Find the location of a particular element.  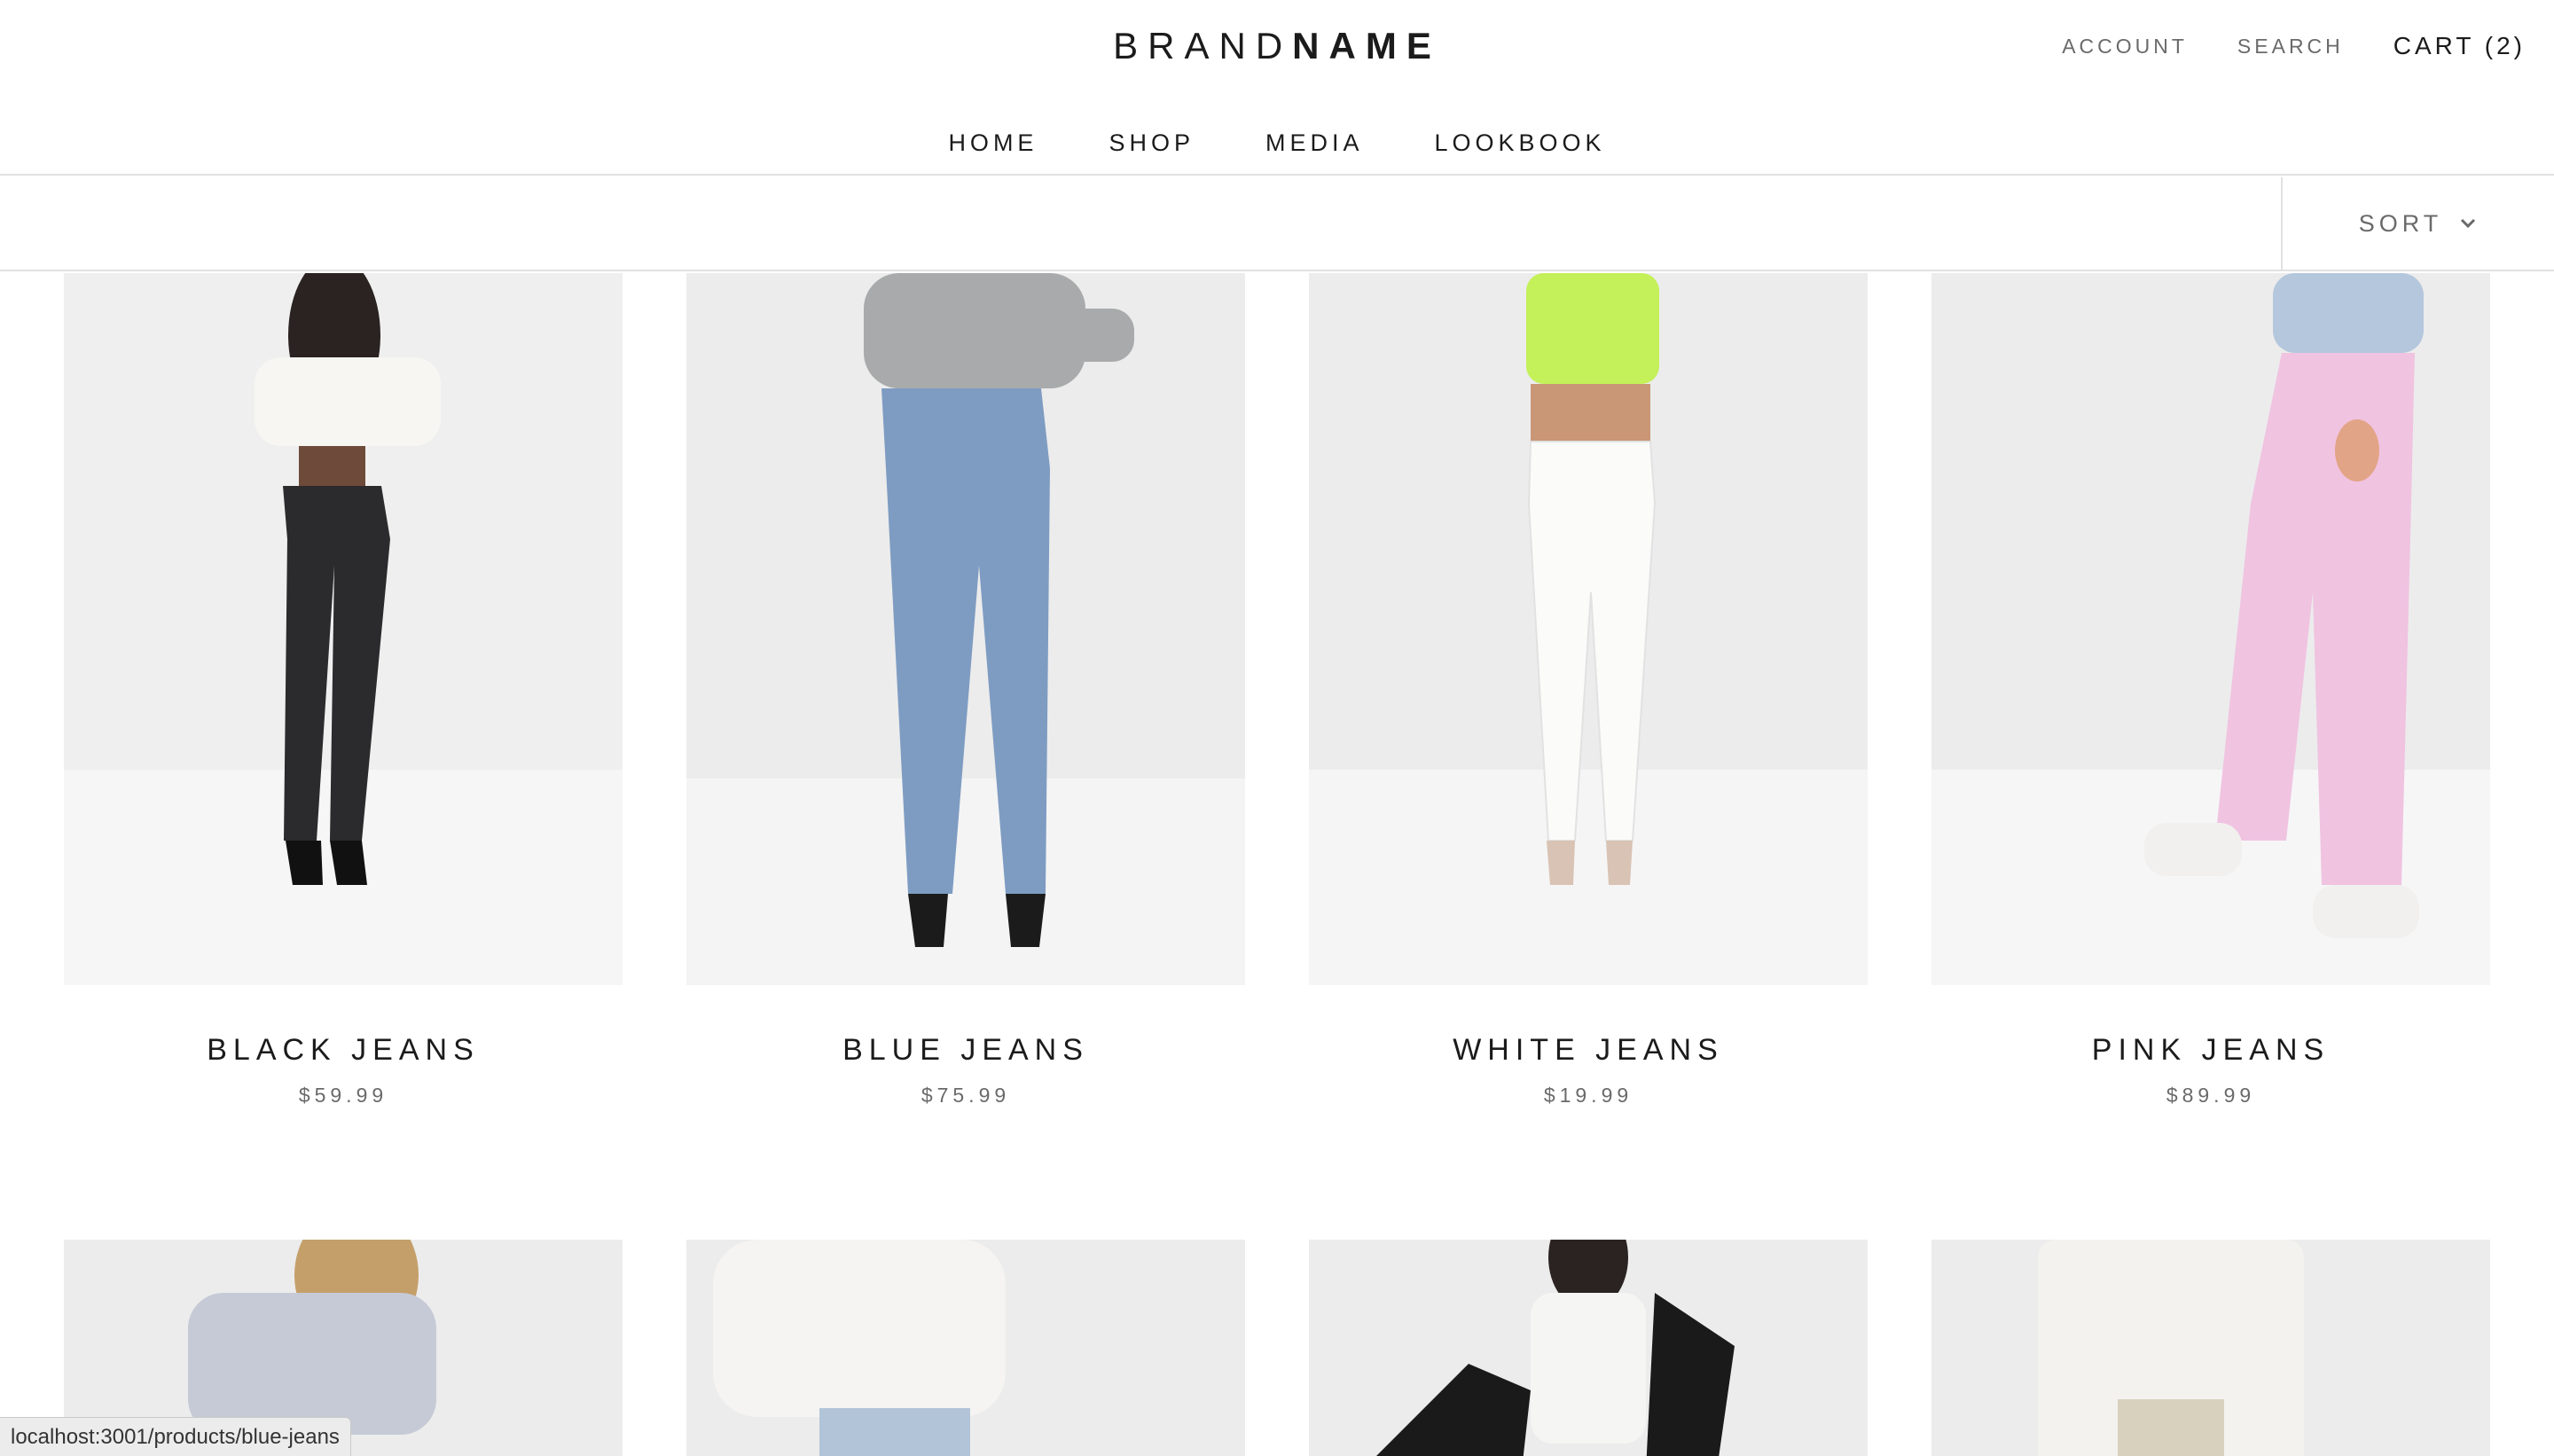

product-price: $19.99 is located at coordinates (1588, 1095).